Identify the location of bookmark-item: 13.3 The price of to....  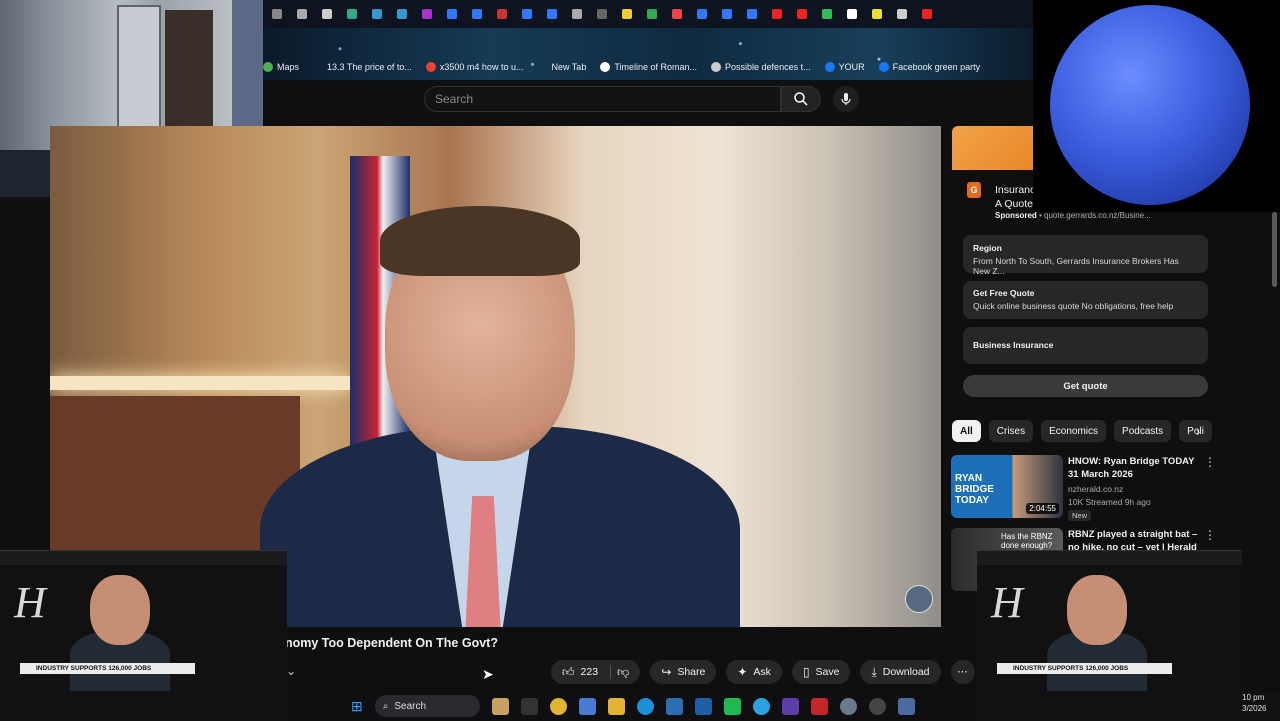
(362, 67).